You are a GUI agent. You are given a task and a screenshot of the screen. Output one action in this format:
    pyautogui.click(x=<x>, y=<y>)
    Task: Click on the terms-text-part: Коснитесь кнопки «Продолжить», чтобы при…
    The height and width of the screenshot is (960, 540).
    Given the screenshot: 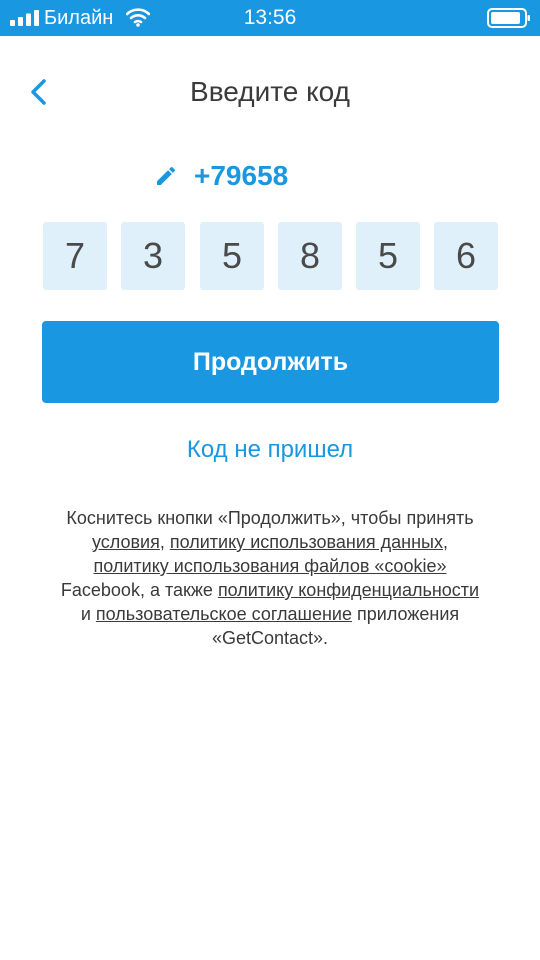 What is the action you would take?
    pyautogui.click(x=270, y=518)
    